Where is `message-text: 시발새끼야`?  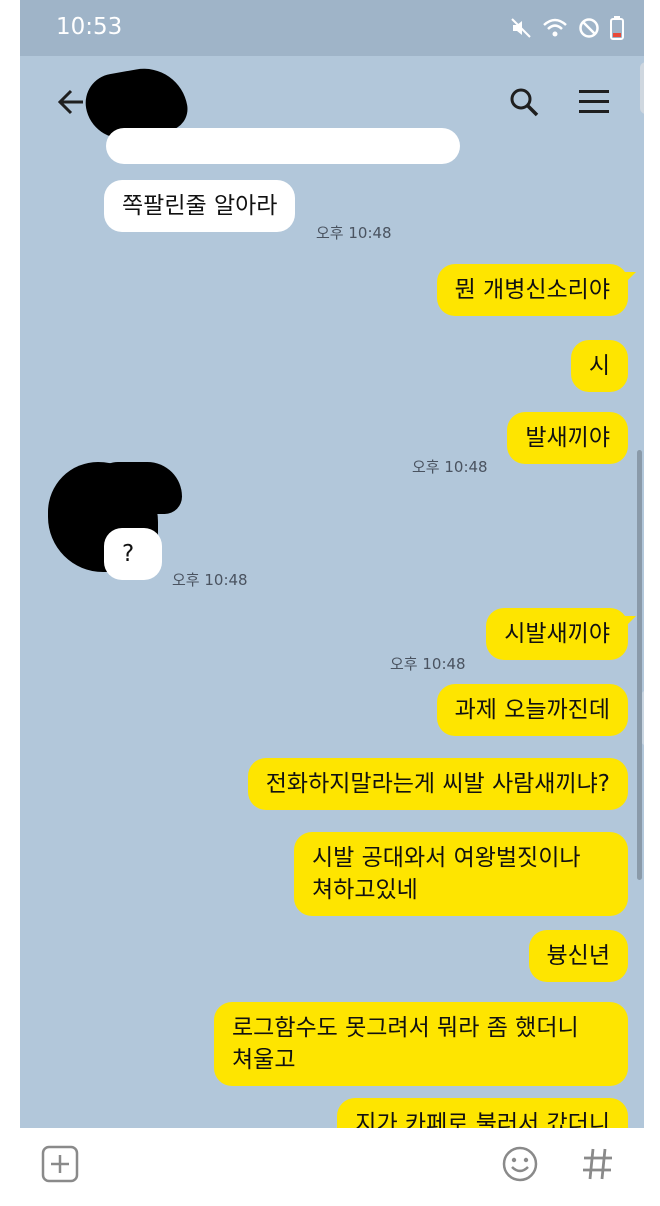
message-text: 시발새끼야 is located at coordinates (557, 634).